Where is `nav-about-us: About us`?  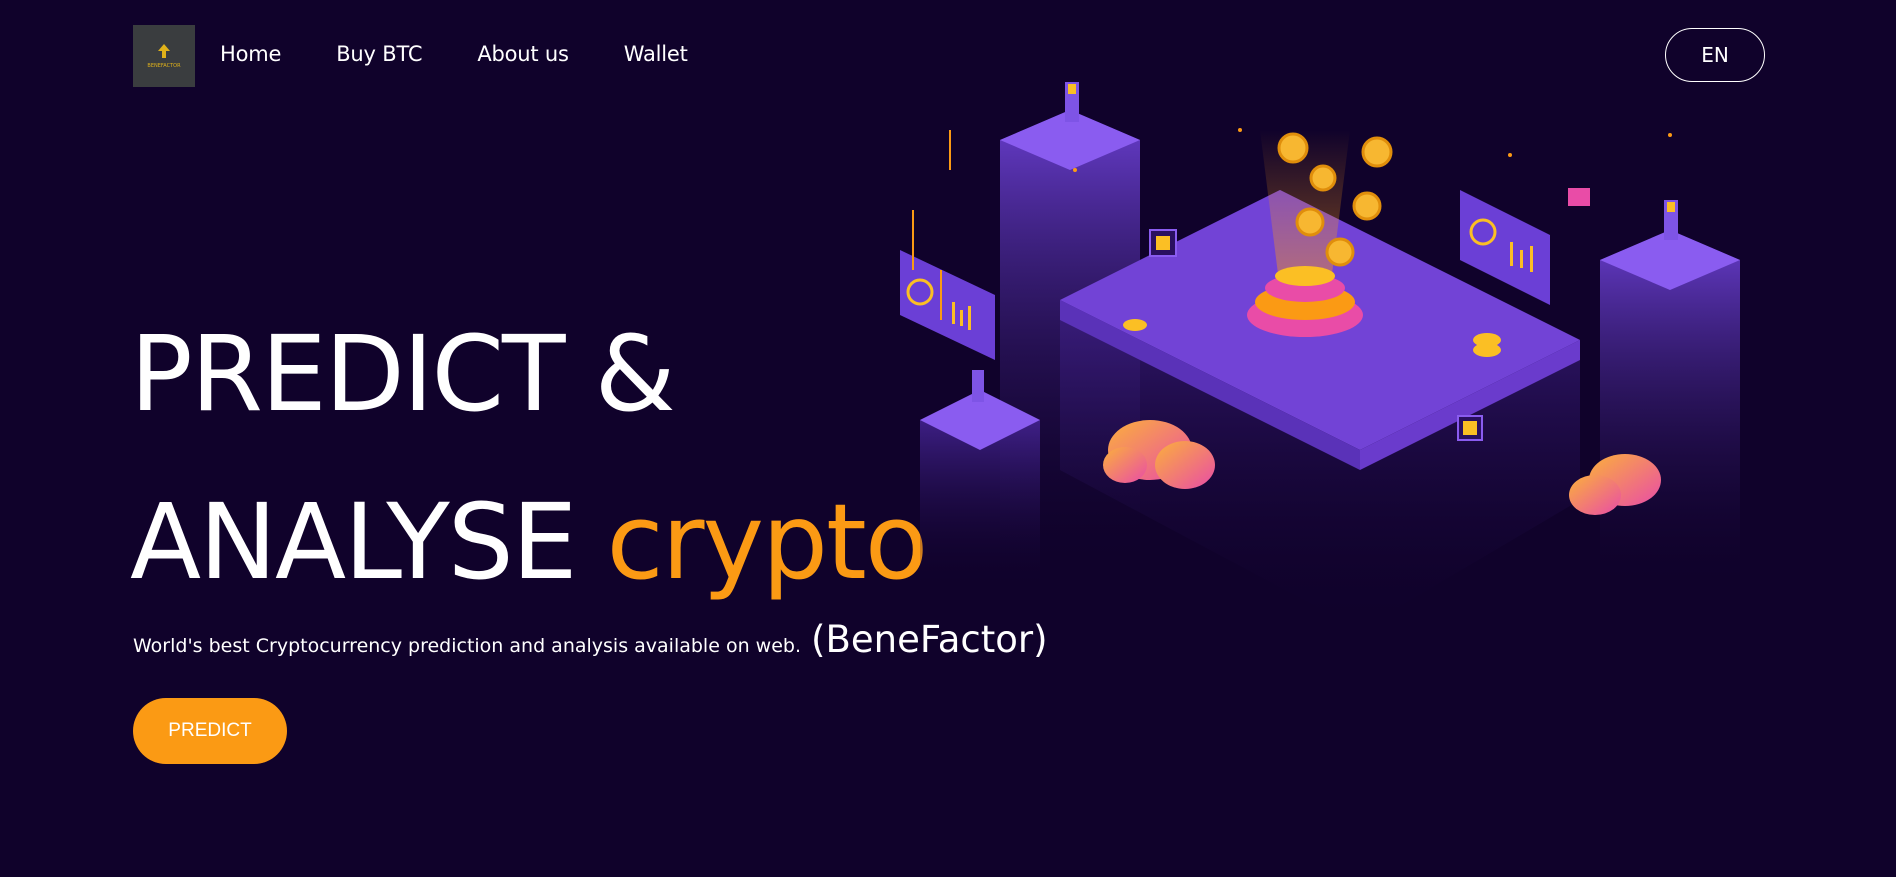 nav-about-us: About us is located at coordinates (523, 54).